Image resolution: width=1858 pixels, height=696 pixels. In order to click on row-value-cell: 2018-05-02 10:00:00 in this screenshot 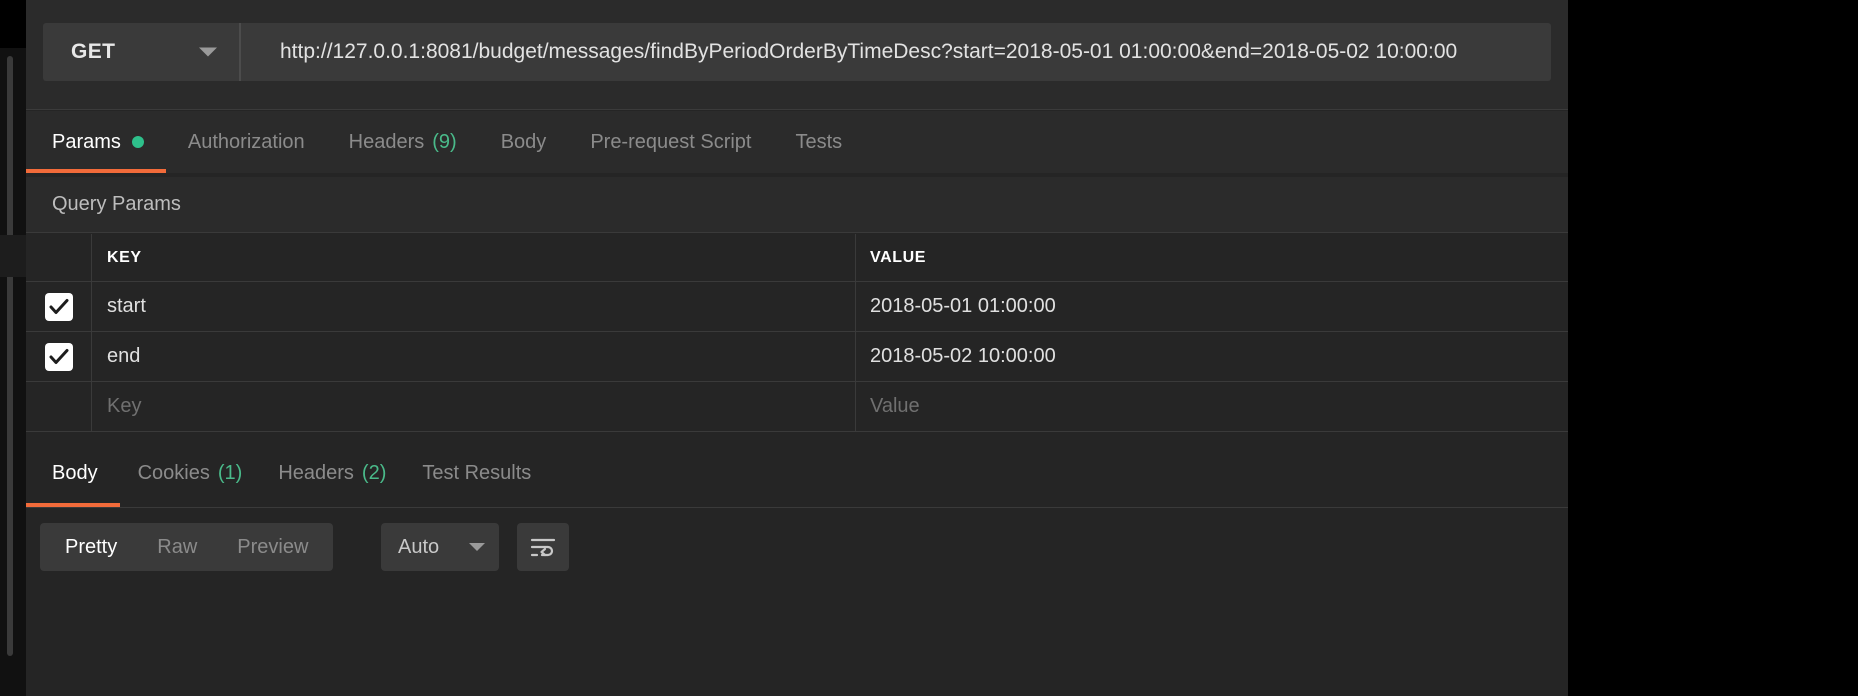, I will do `click(1212, 356)`.